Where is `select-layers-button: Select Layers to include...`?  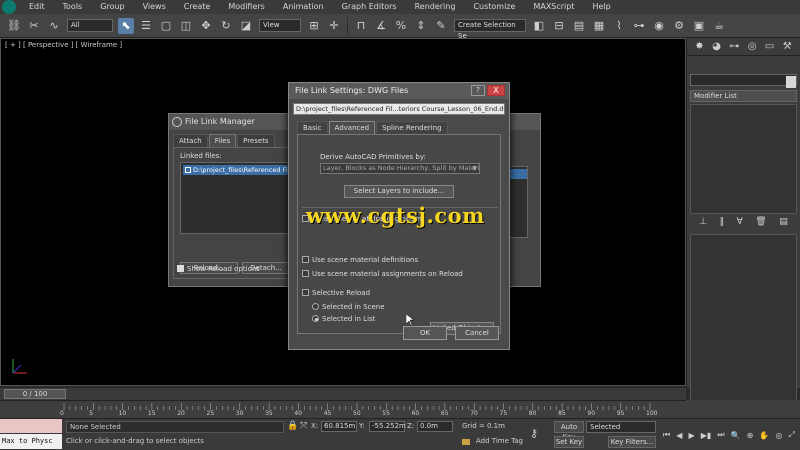
select-layers-button: Select Layers to include... is located at coordinates (399, 191).